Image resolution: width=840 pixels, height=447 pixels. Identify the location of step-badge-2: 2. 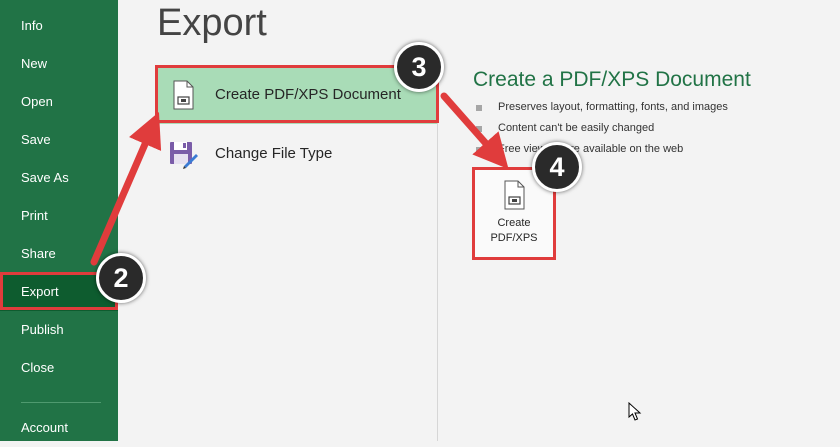
(121, 278).